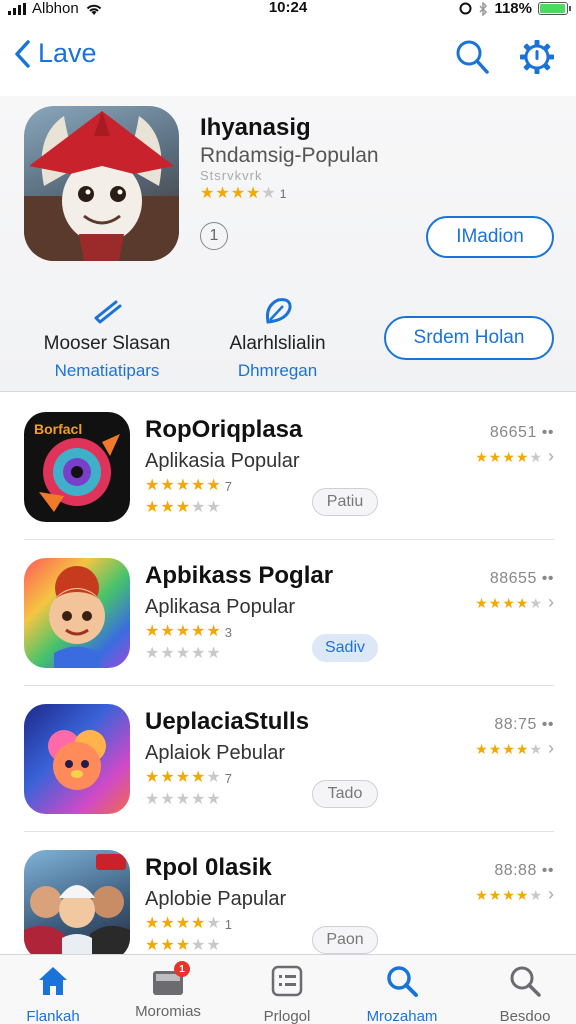 The width and height of the screenshot is (576, 1024). Describe the element at coordinates (554, 8) in the screenshot. I see `battery-icon` at that location.